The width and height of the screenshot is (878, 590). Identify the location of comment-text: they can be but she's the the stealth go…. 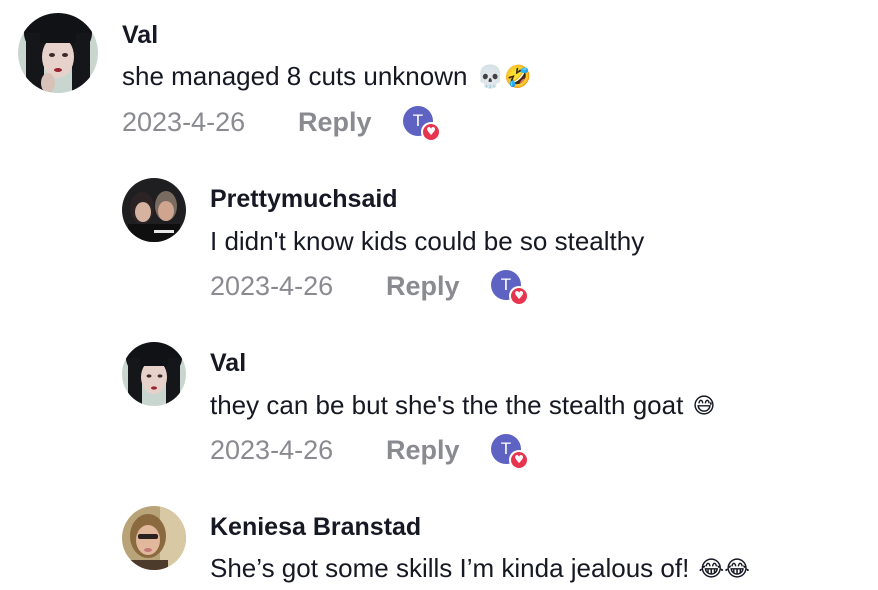
(462, 406).